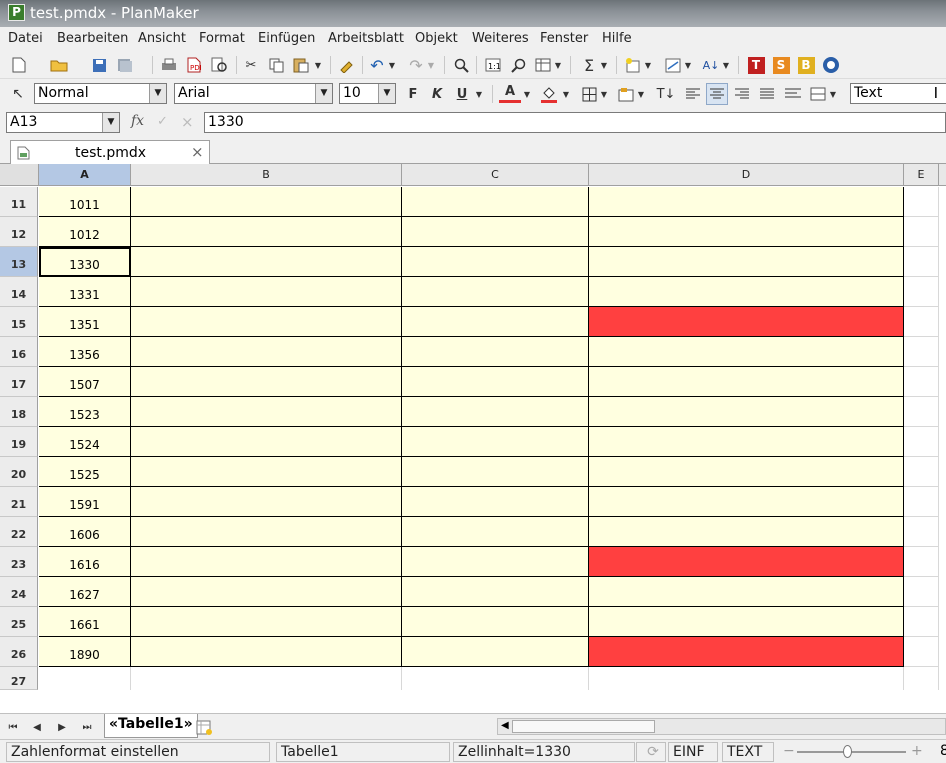 This screenshot has height=763, width=946. What do you see at coordinates (19, 352) in the screenshot?
I see `row-header: 16` at bounding box center [19, 352].